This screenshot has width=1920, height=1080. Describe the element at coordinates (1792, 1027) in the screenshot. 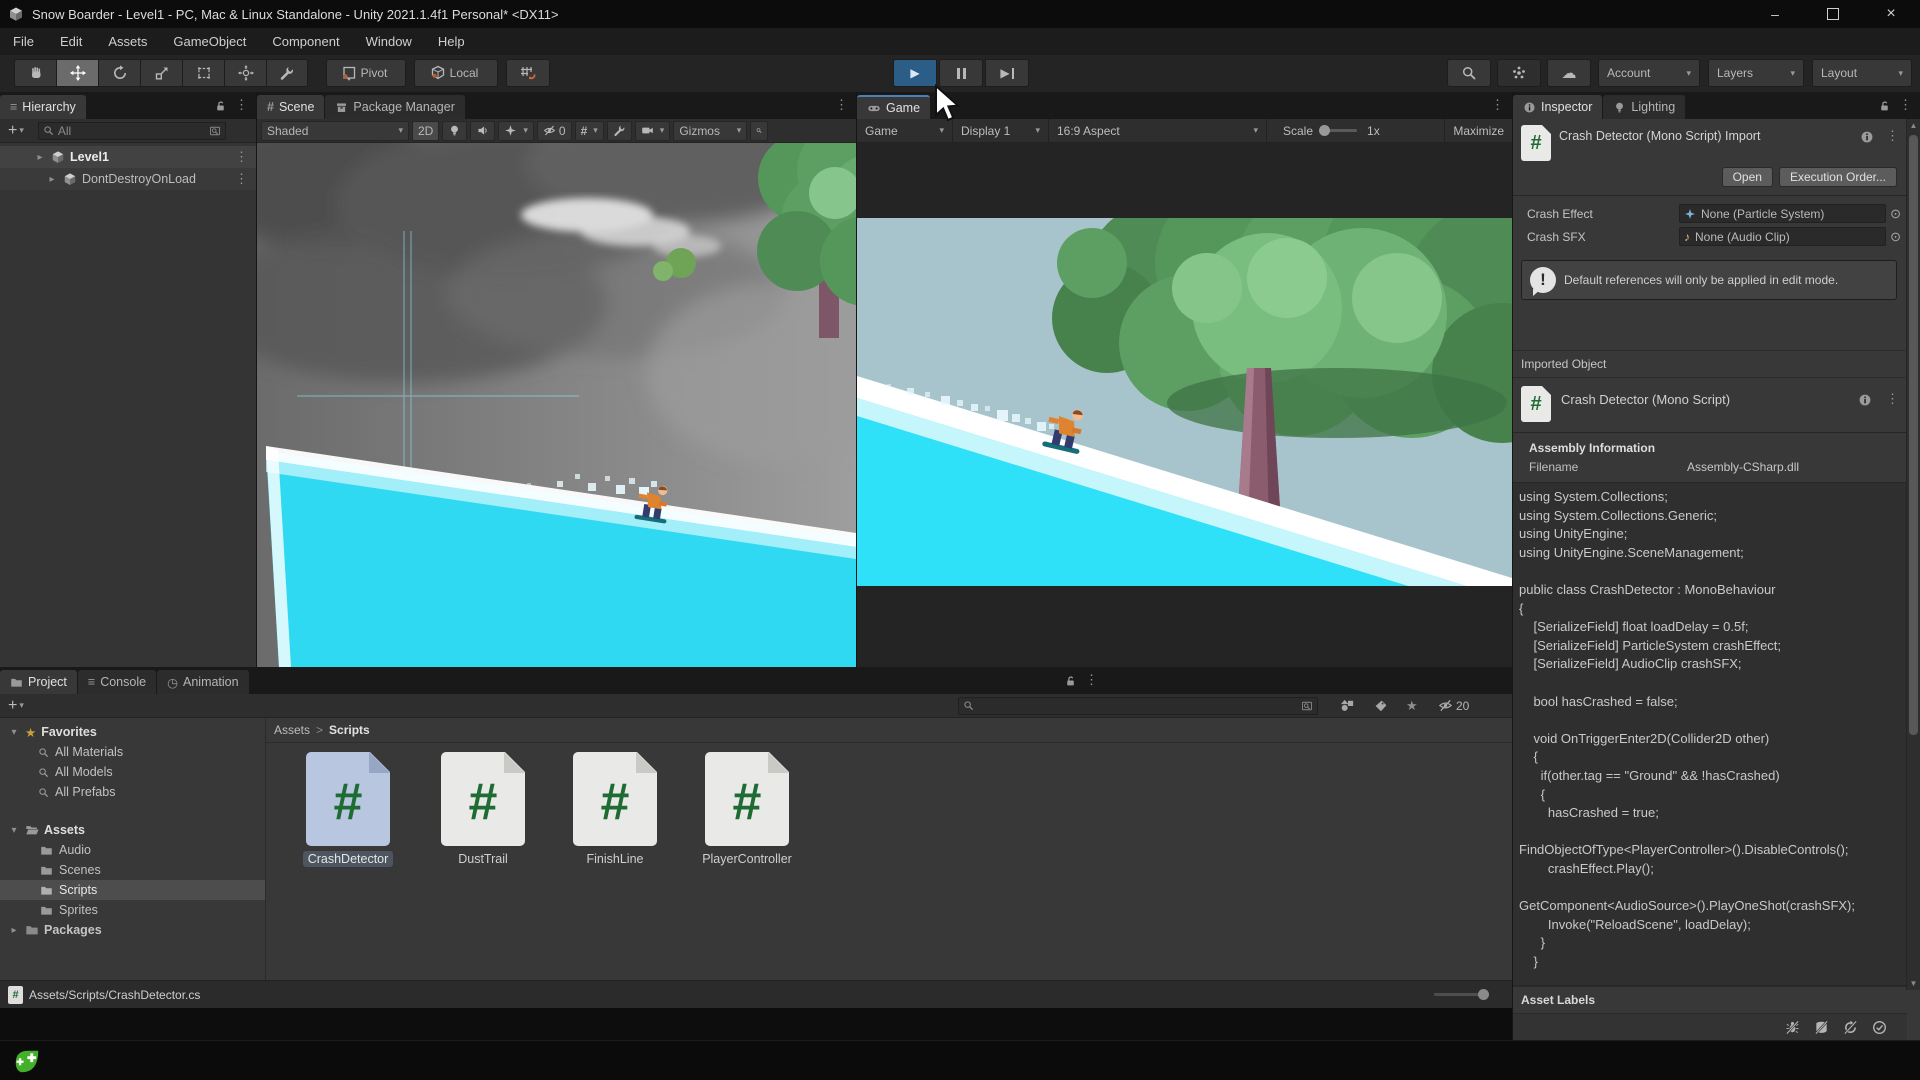

I see `debug-disabled-icon` at that location.